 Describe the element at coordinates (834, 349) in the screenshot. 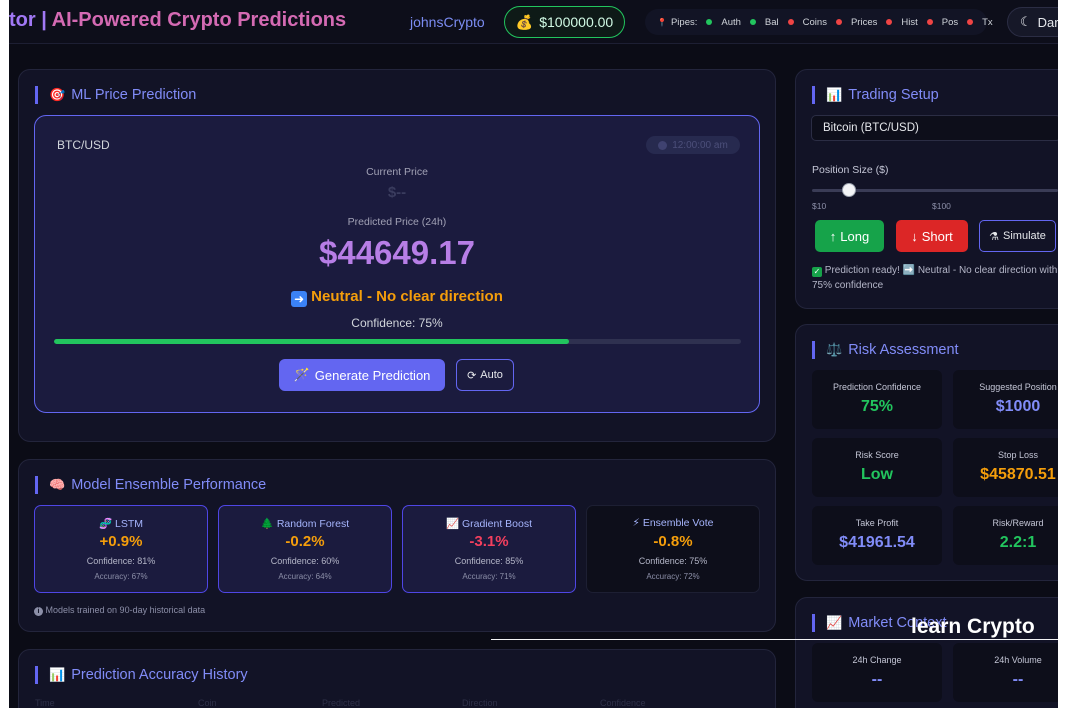

I see `scales-icon: ⚖️` at that location.